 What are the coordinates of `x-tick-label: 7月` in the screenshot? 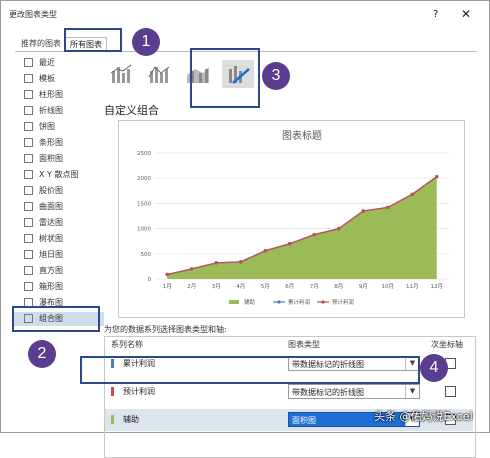 It's located at (314, 286).